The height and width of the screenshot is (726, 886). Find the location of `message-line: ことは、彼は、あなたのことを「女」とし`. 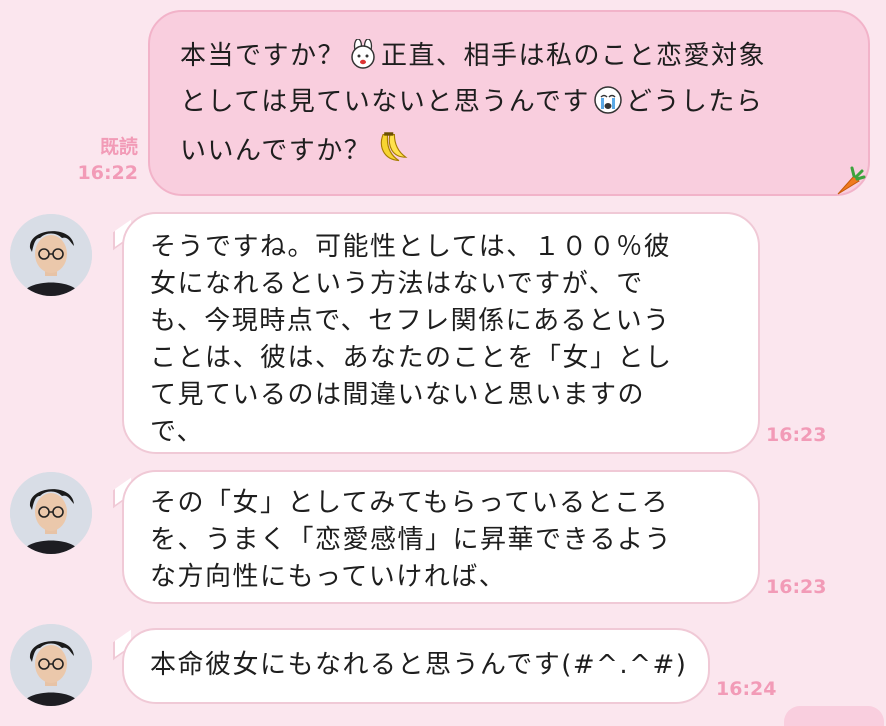

message-line: ことは、彼は、あなたのことを「女」とし is located at coordinates (411, 358).